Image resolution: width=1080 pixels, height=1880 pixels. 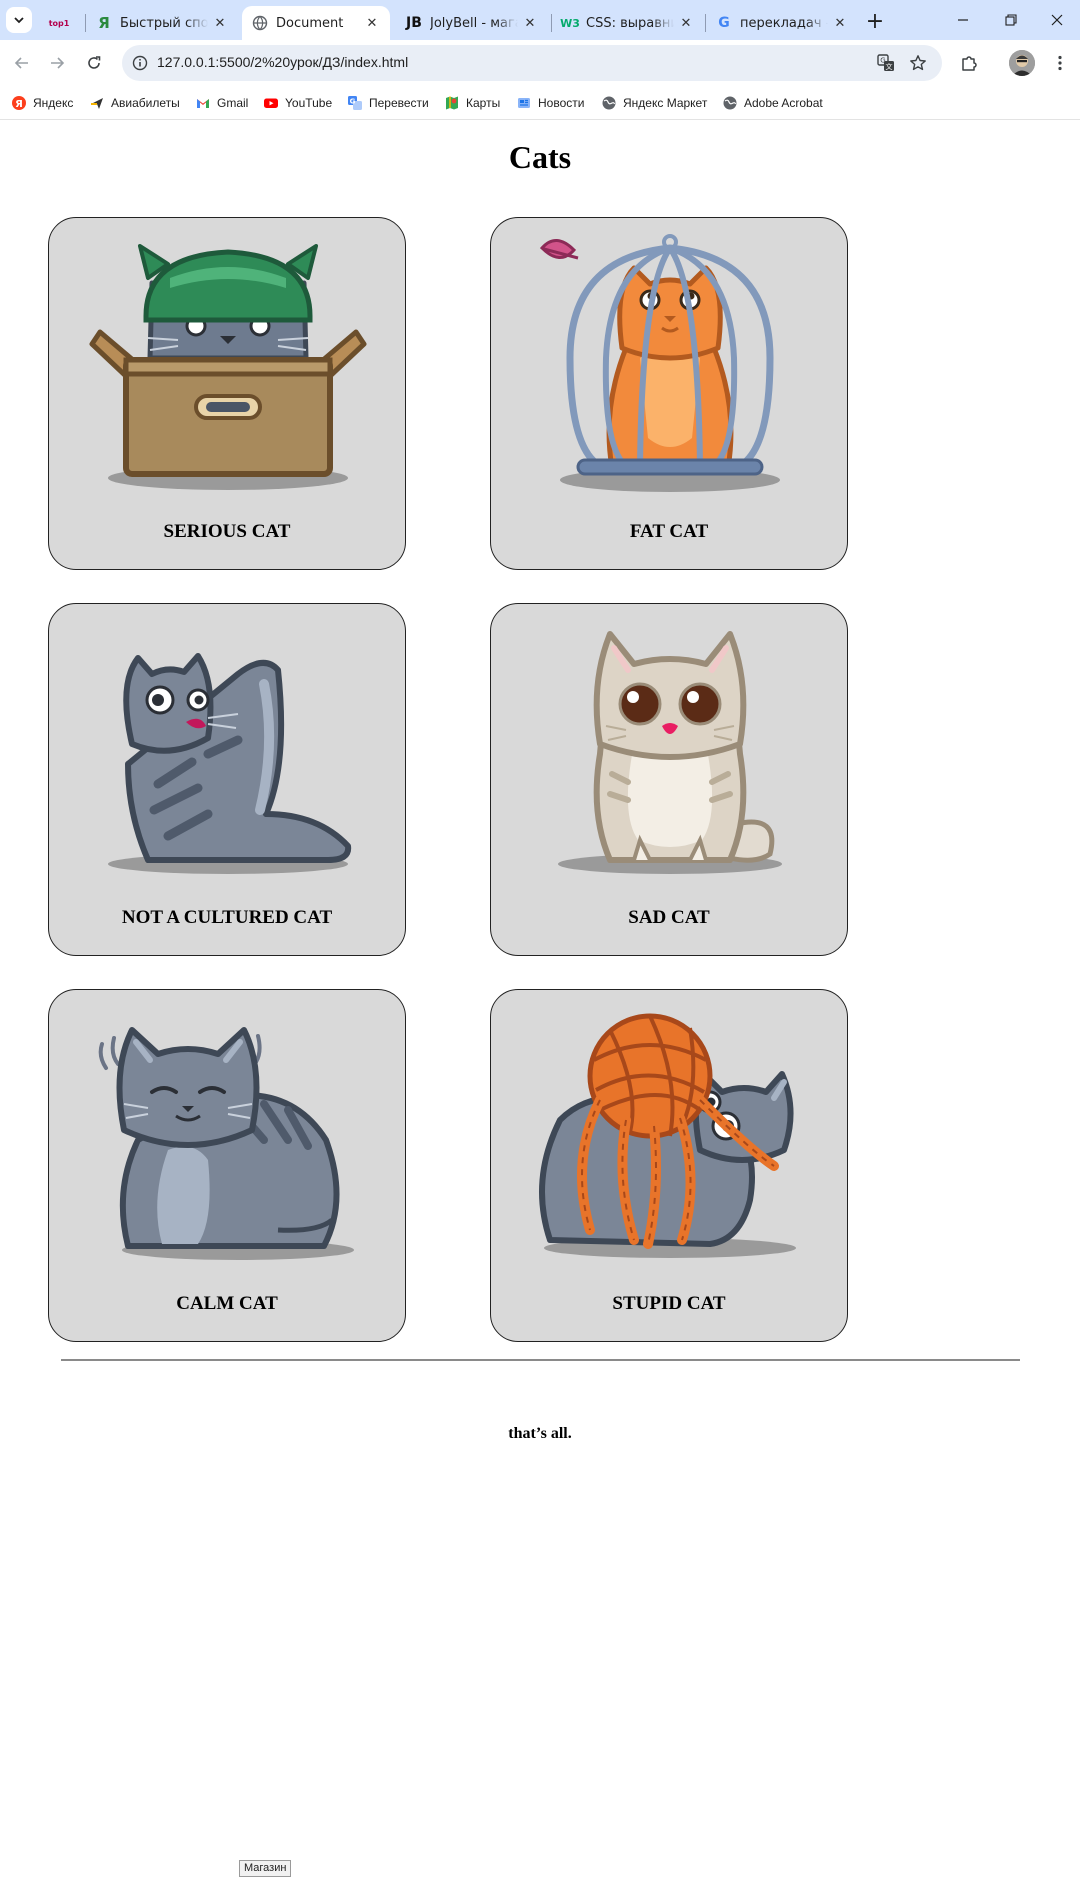 I want to click on close-icon, so click(x=1057, y=20).